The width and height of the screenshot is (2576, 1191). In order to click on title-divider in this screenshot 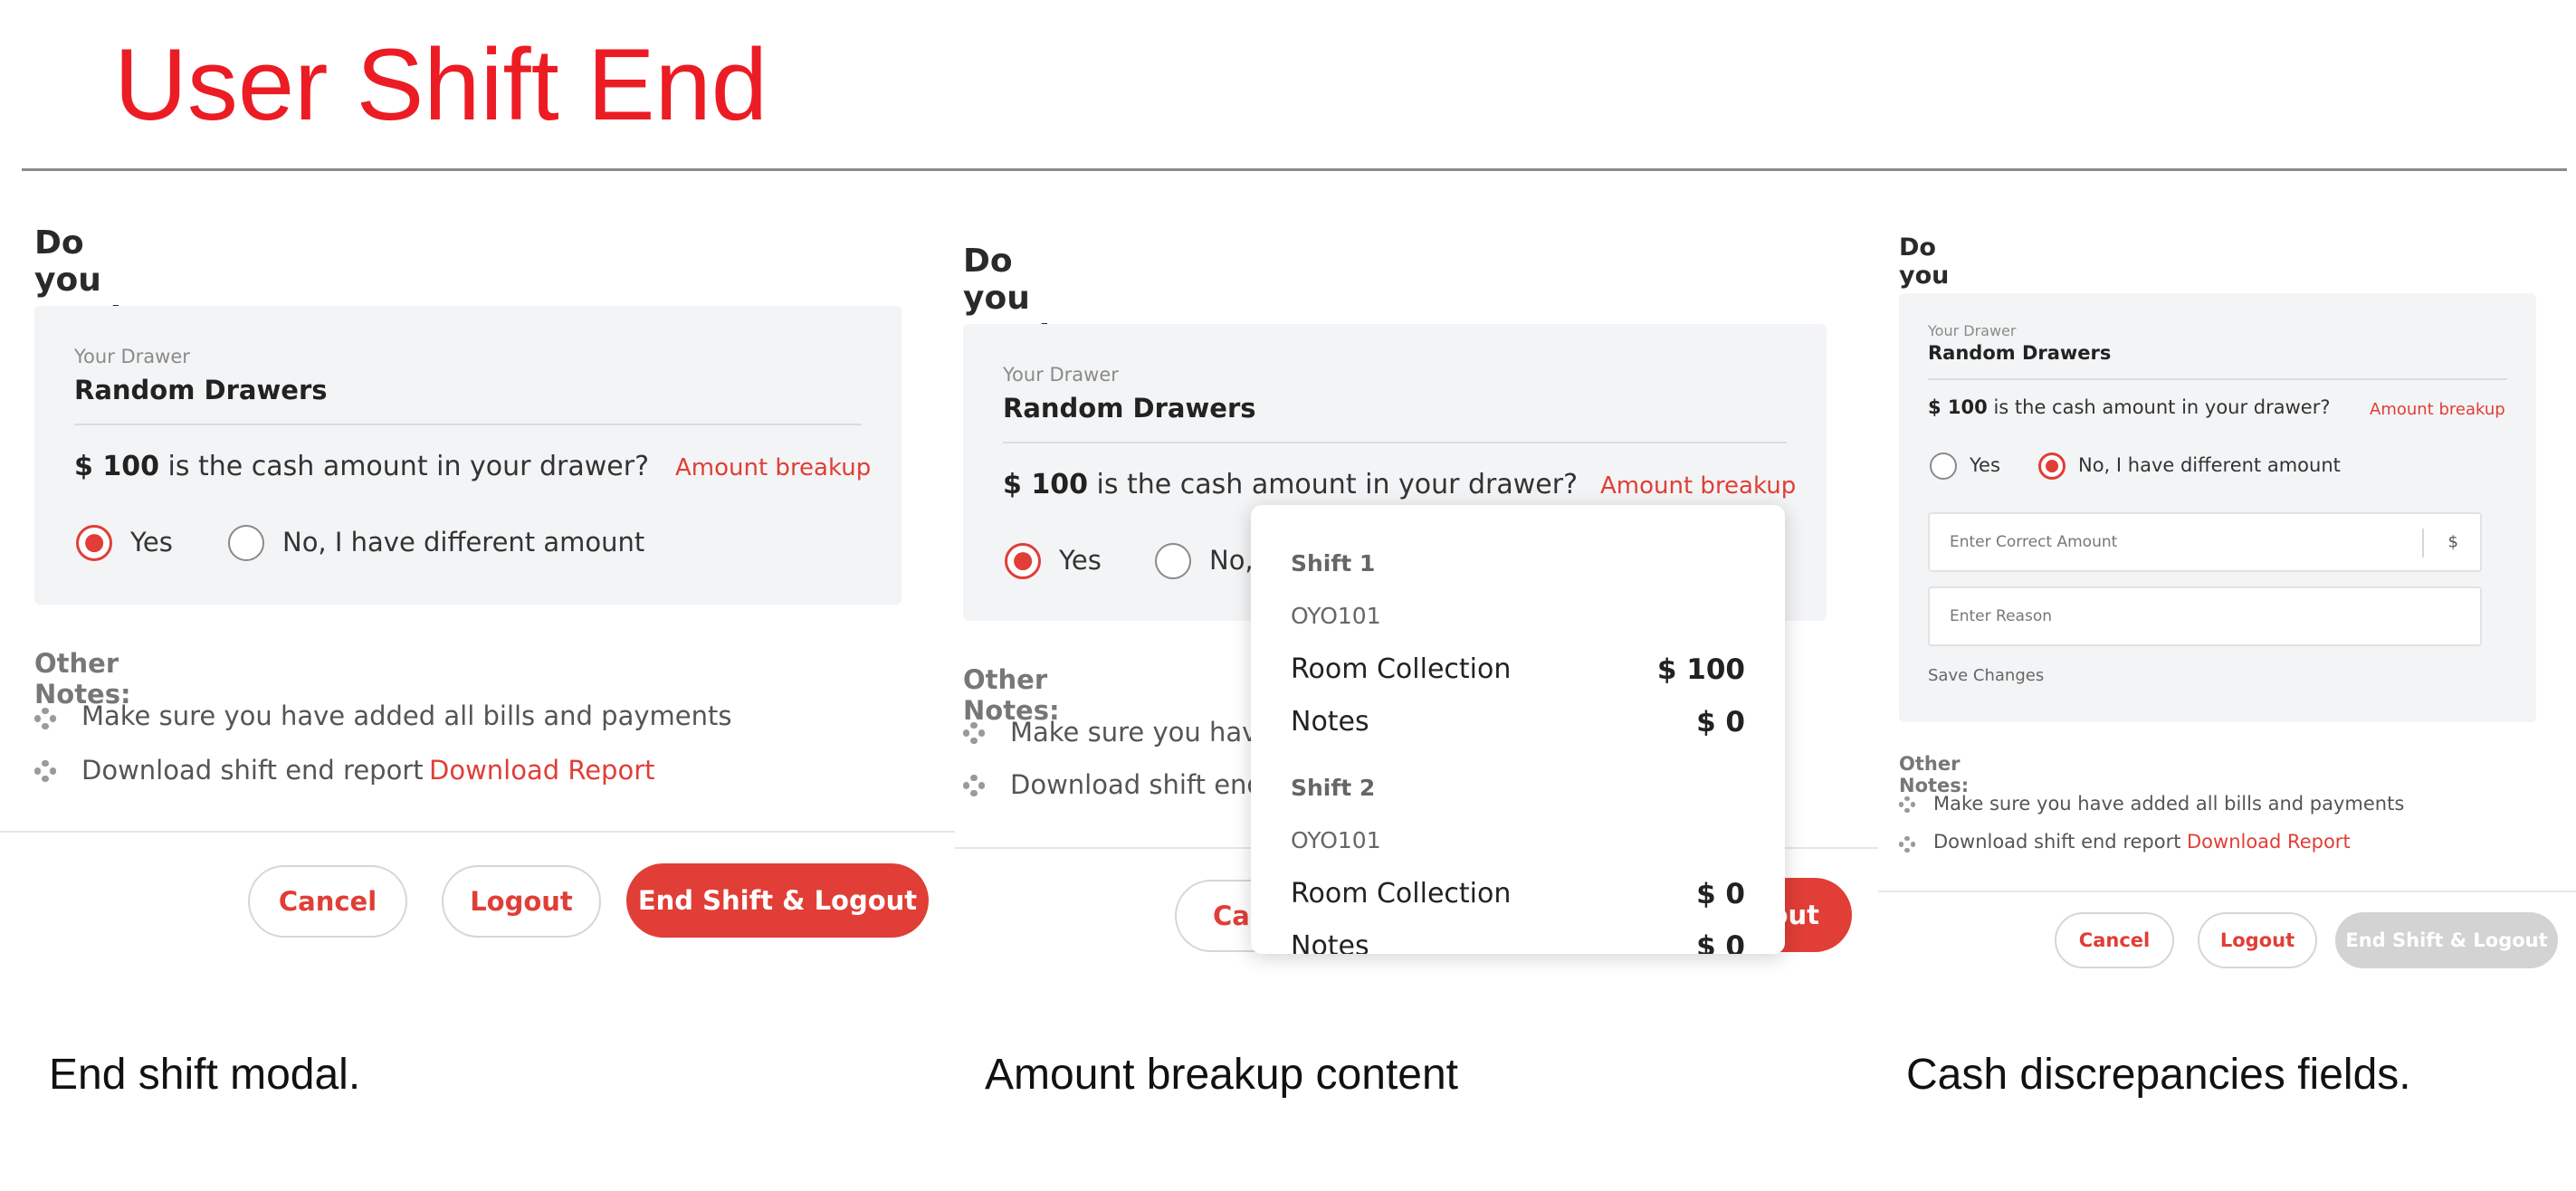, I will do `click(1294, 170)`.